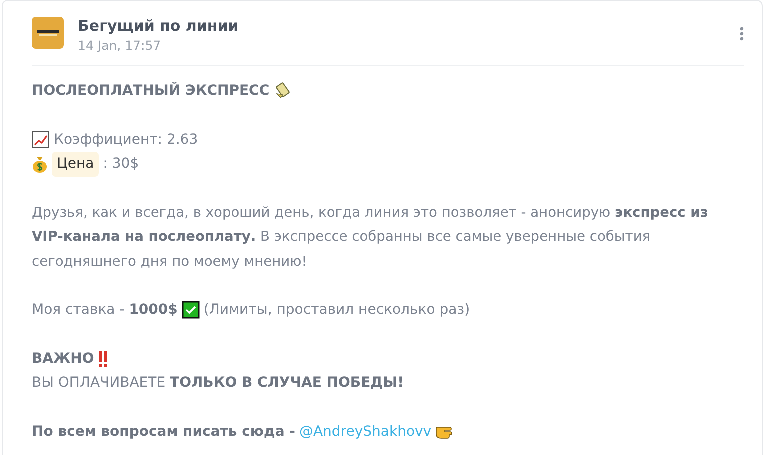 The width and height of the screenshot is (765, 455). What do you see at coordinates (151, 91) in the screenshot?
I see `post-heading: ПОСЛЕОПЛАТНЫЙ ЭКСПРЕСС` at bounding box center [151, 91].